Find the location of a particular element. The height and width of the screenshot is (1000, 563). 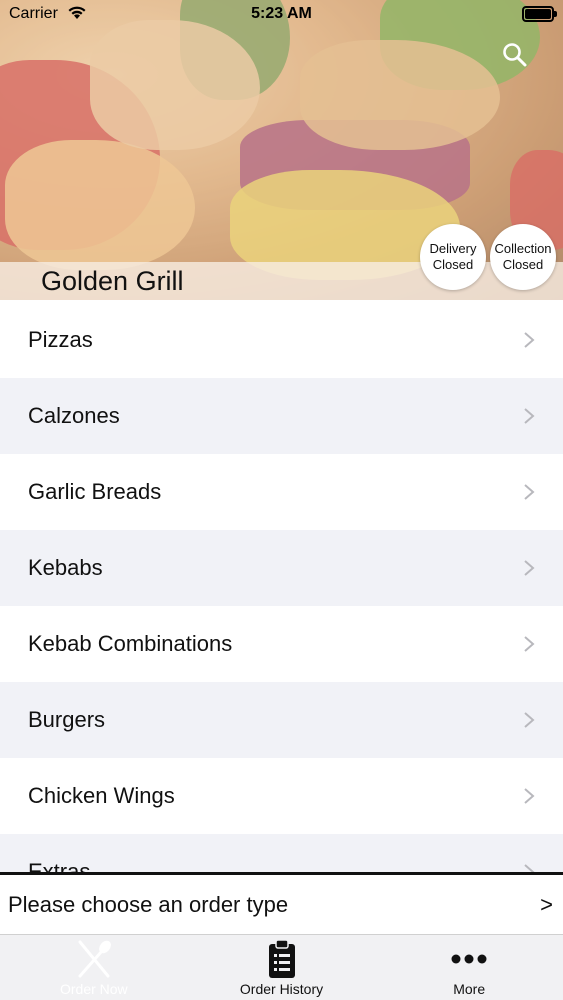

collection-status-badge: Collection Closed is located at coordinates (523, 257).